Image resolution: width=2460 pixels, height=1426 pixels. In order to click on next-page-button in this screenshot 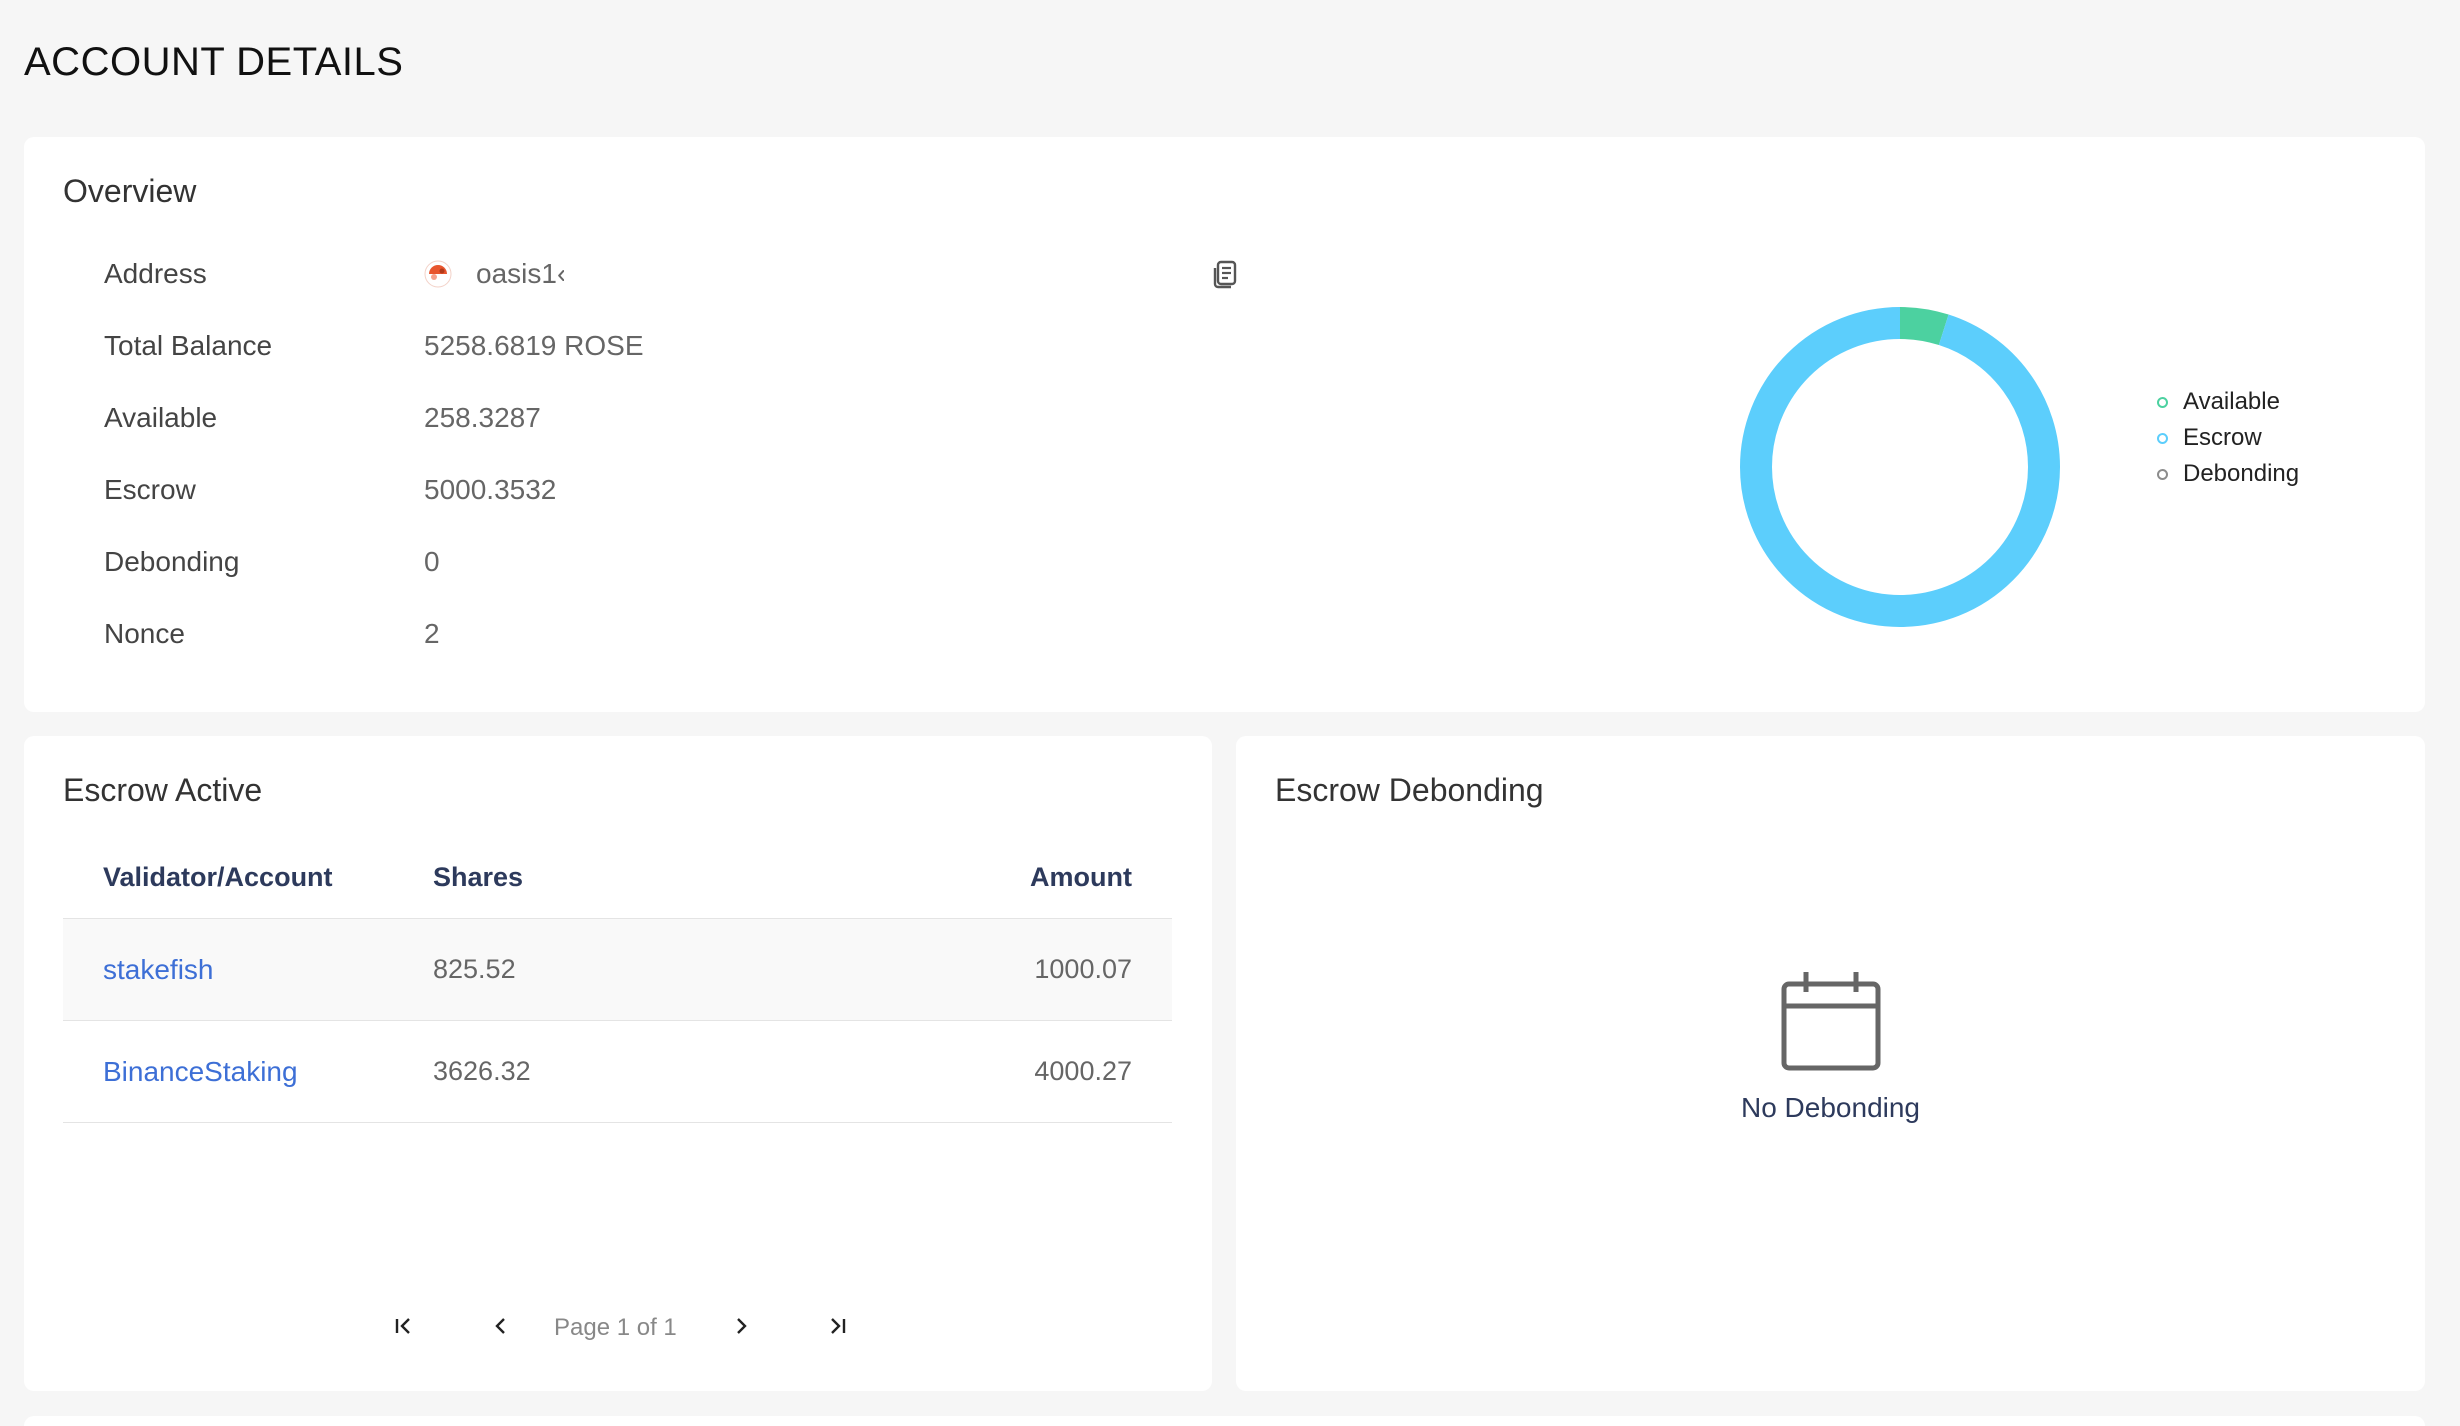, I will do `click(741, 1326)`.